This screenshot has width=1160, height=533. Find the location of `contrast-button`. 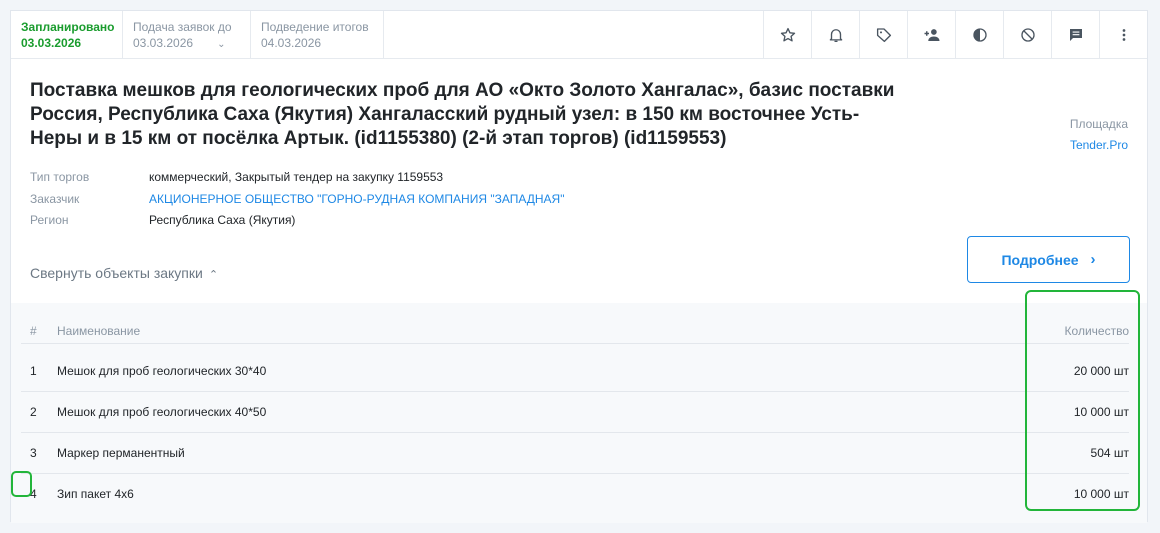

contrast-button is located at coordinates (979, 34).